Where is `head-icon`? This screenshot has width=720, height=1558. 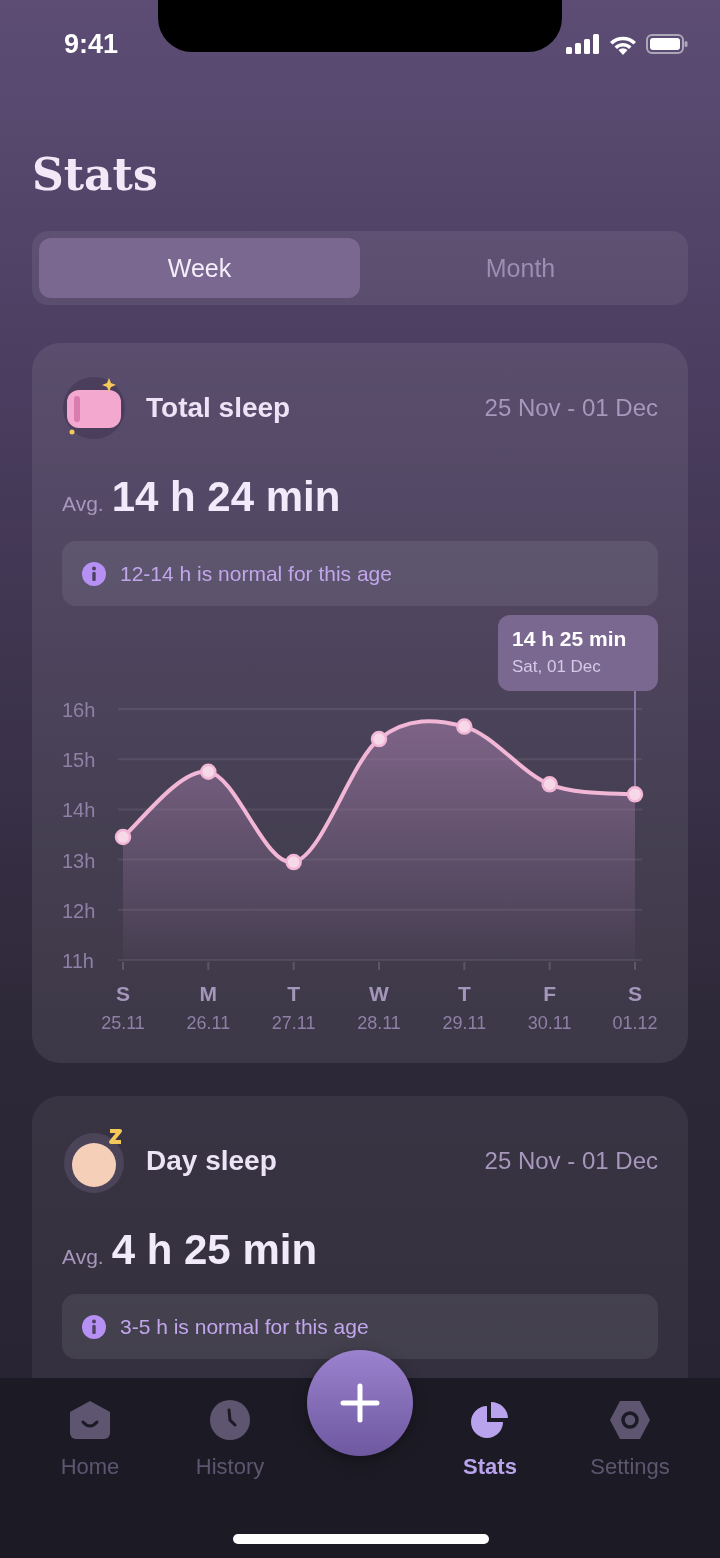 head-icon is located at coordinates (94, 1161).